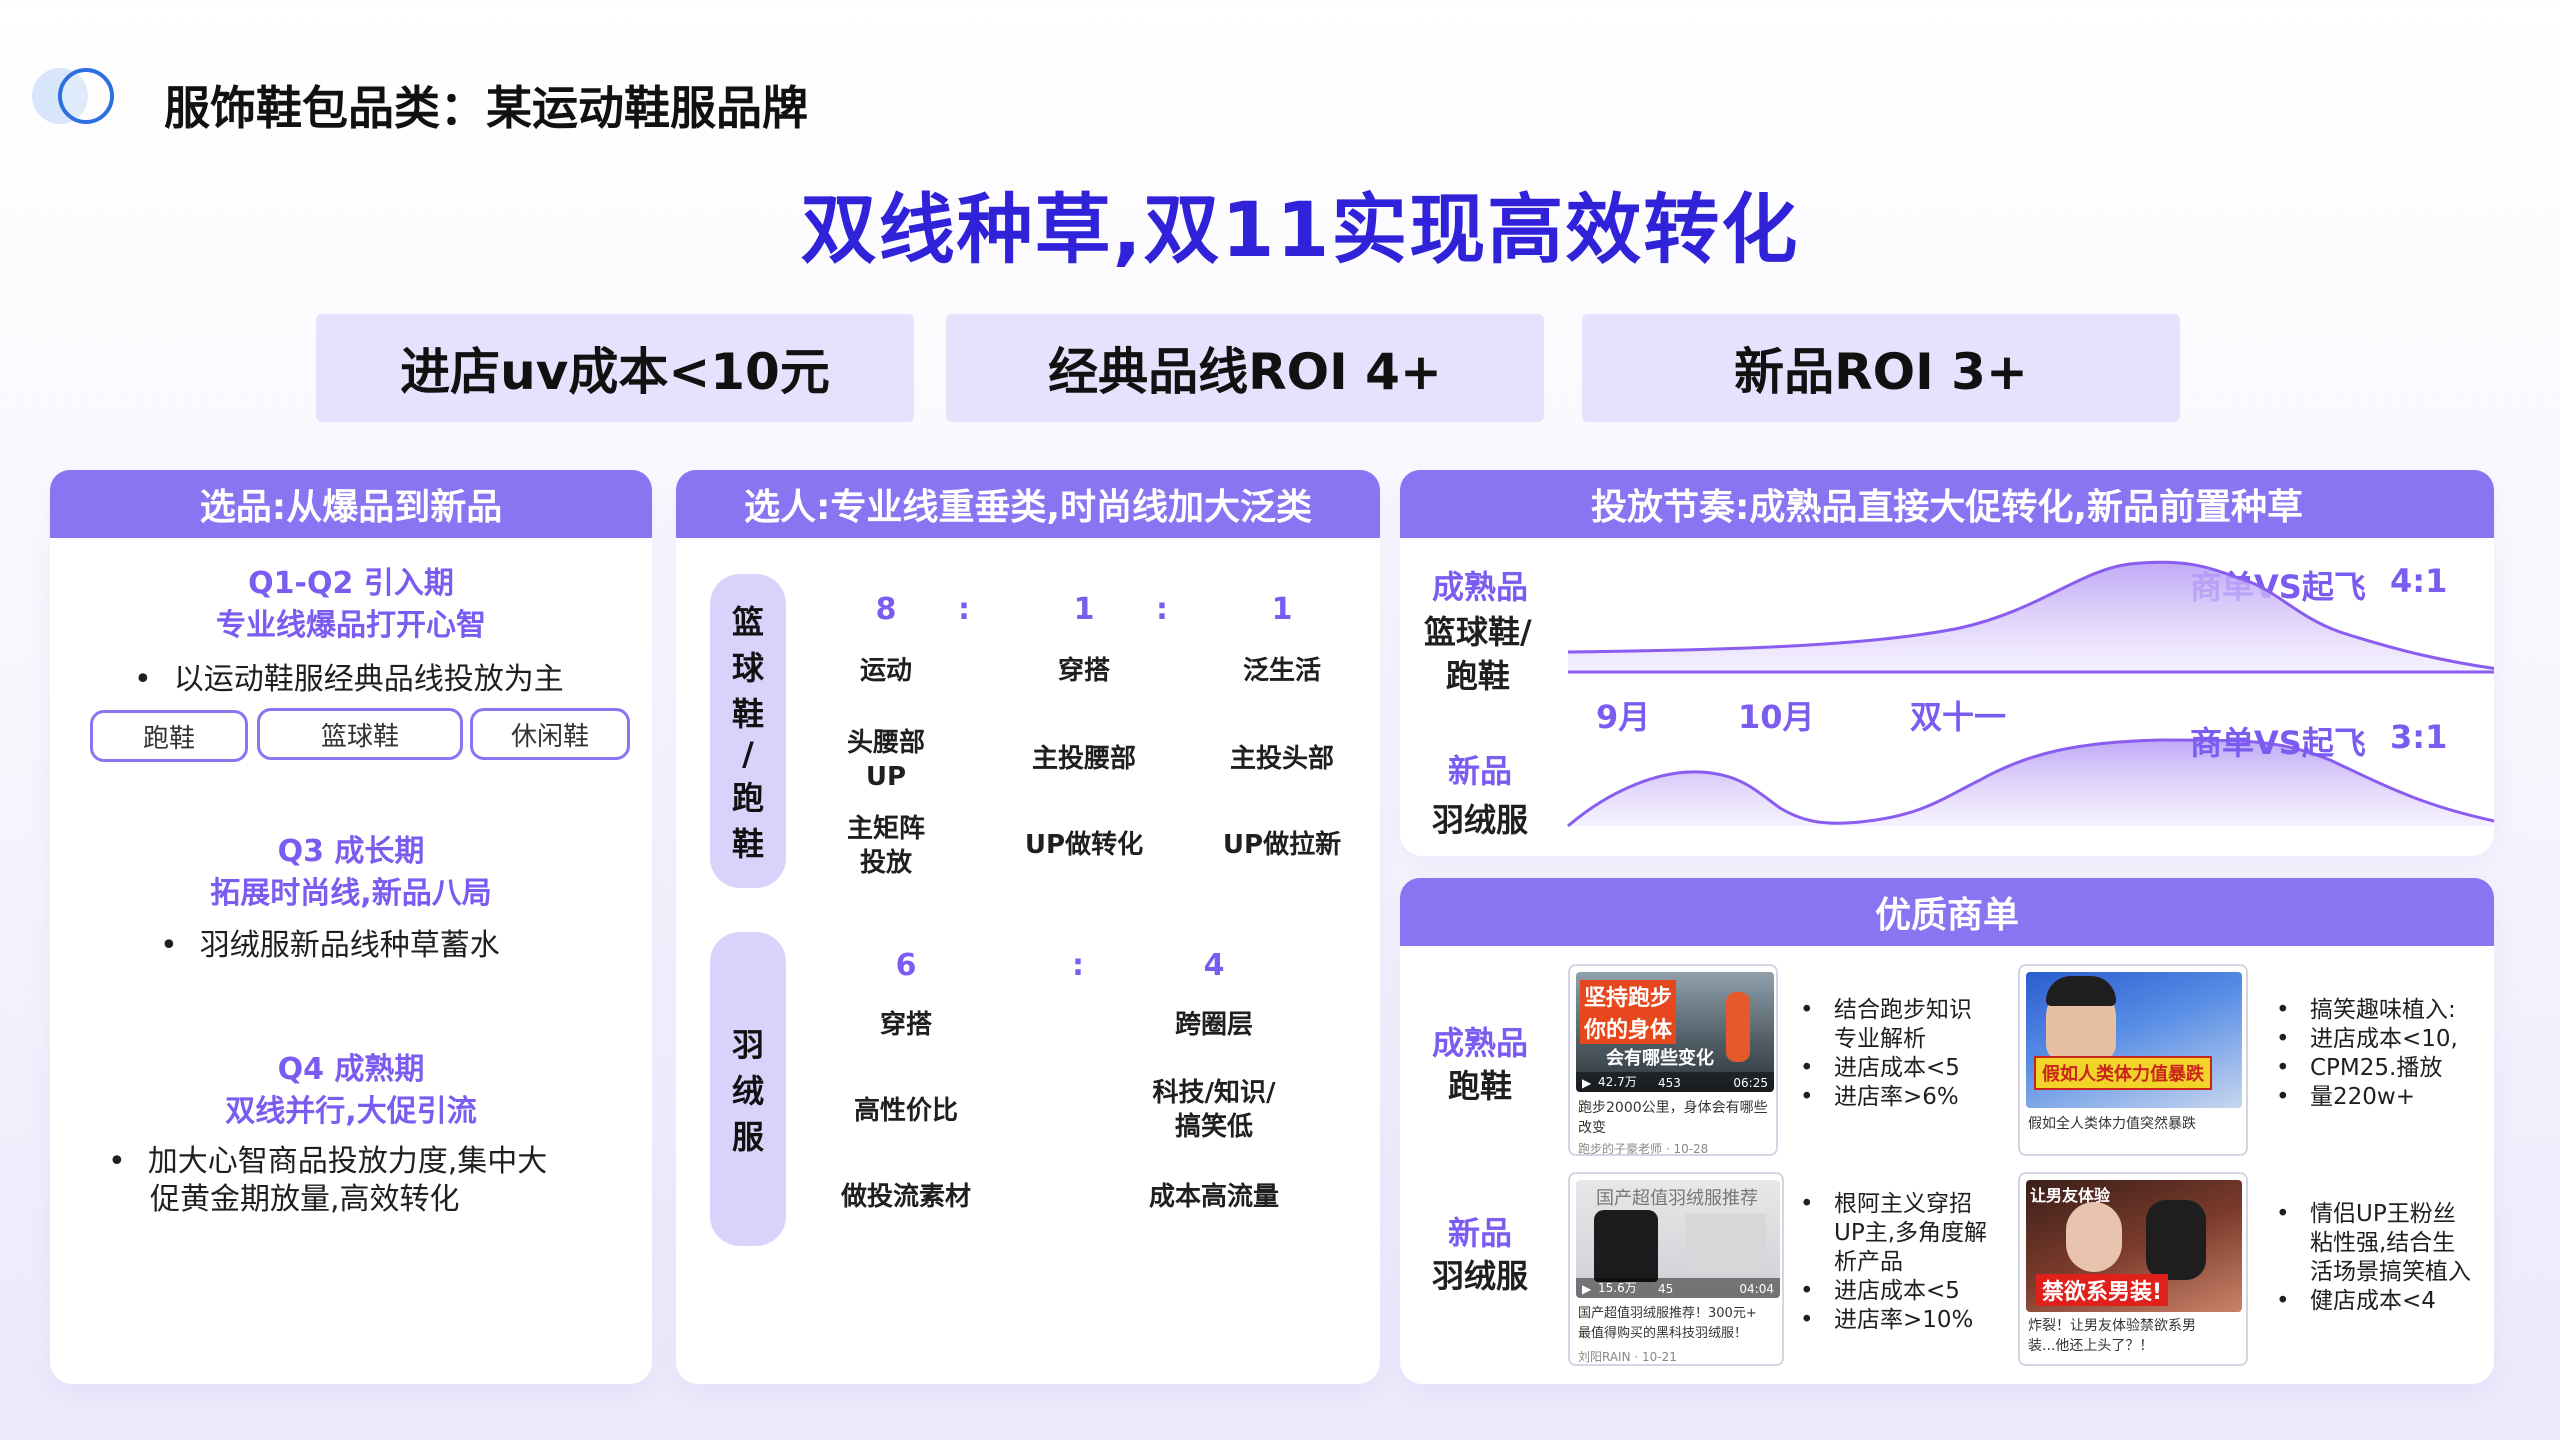 The image size is (2560, 1440). Describe the element at coordinates (1083, 759) in the screenshot. I see `creator-strategy: 主投腰部` at that location.